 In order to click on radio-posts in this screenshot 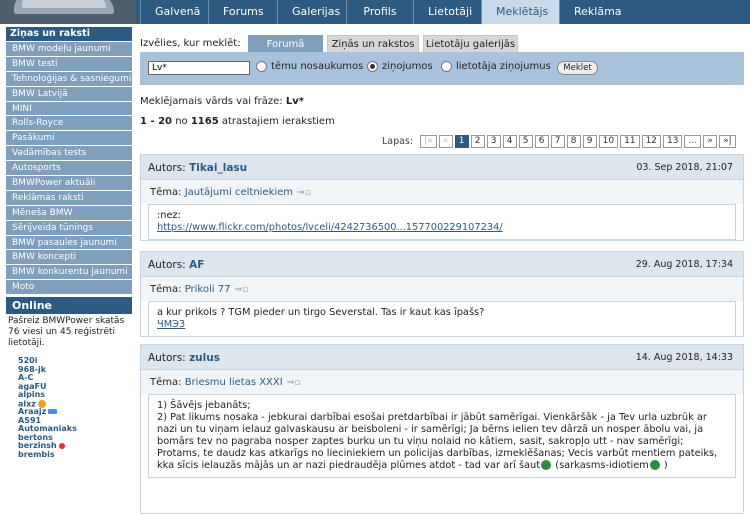, I will do `click(372, 66)`.